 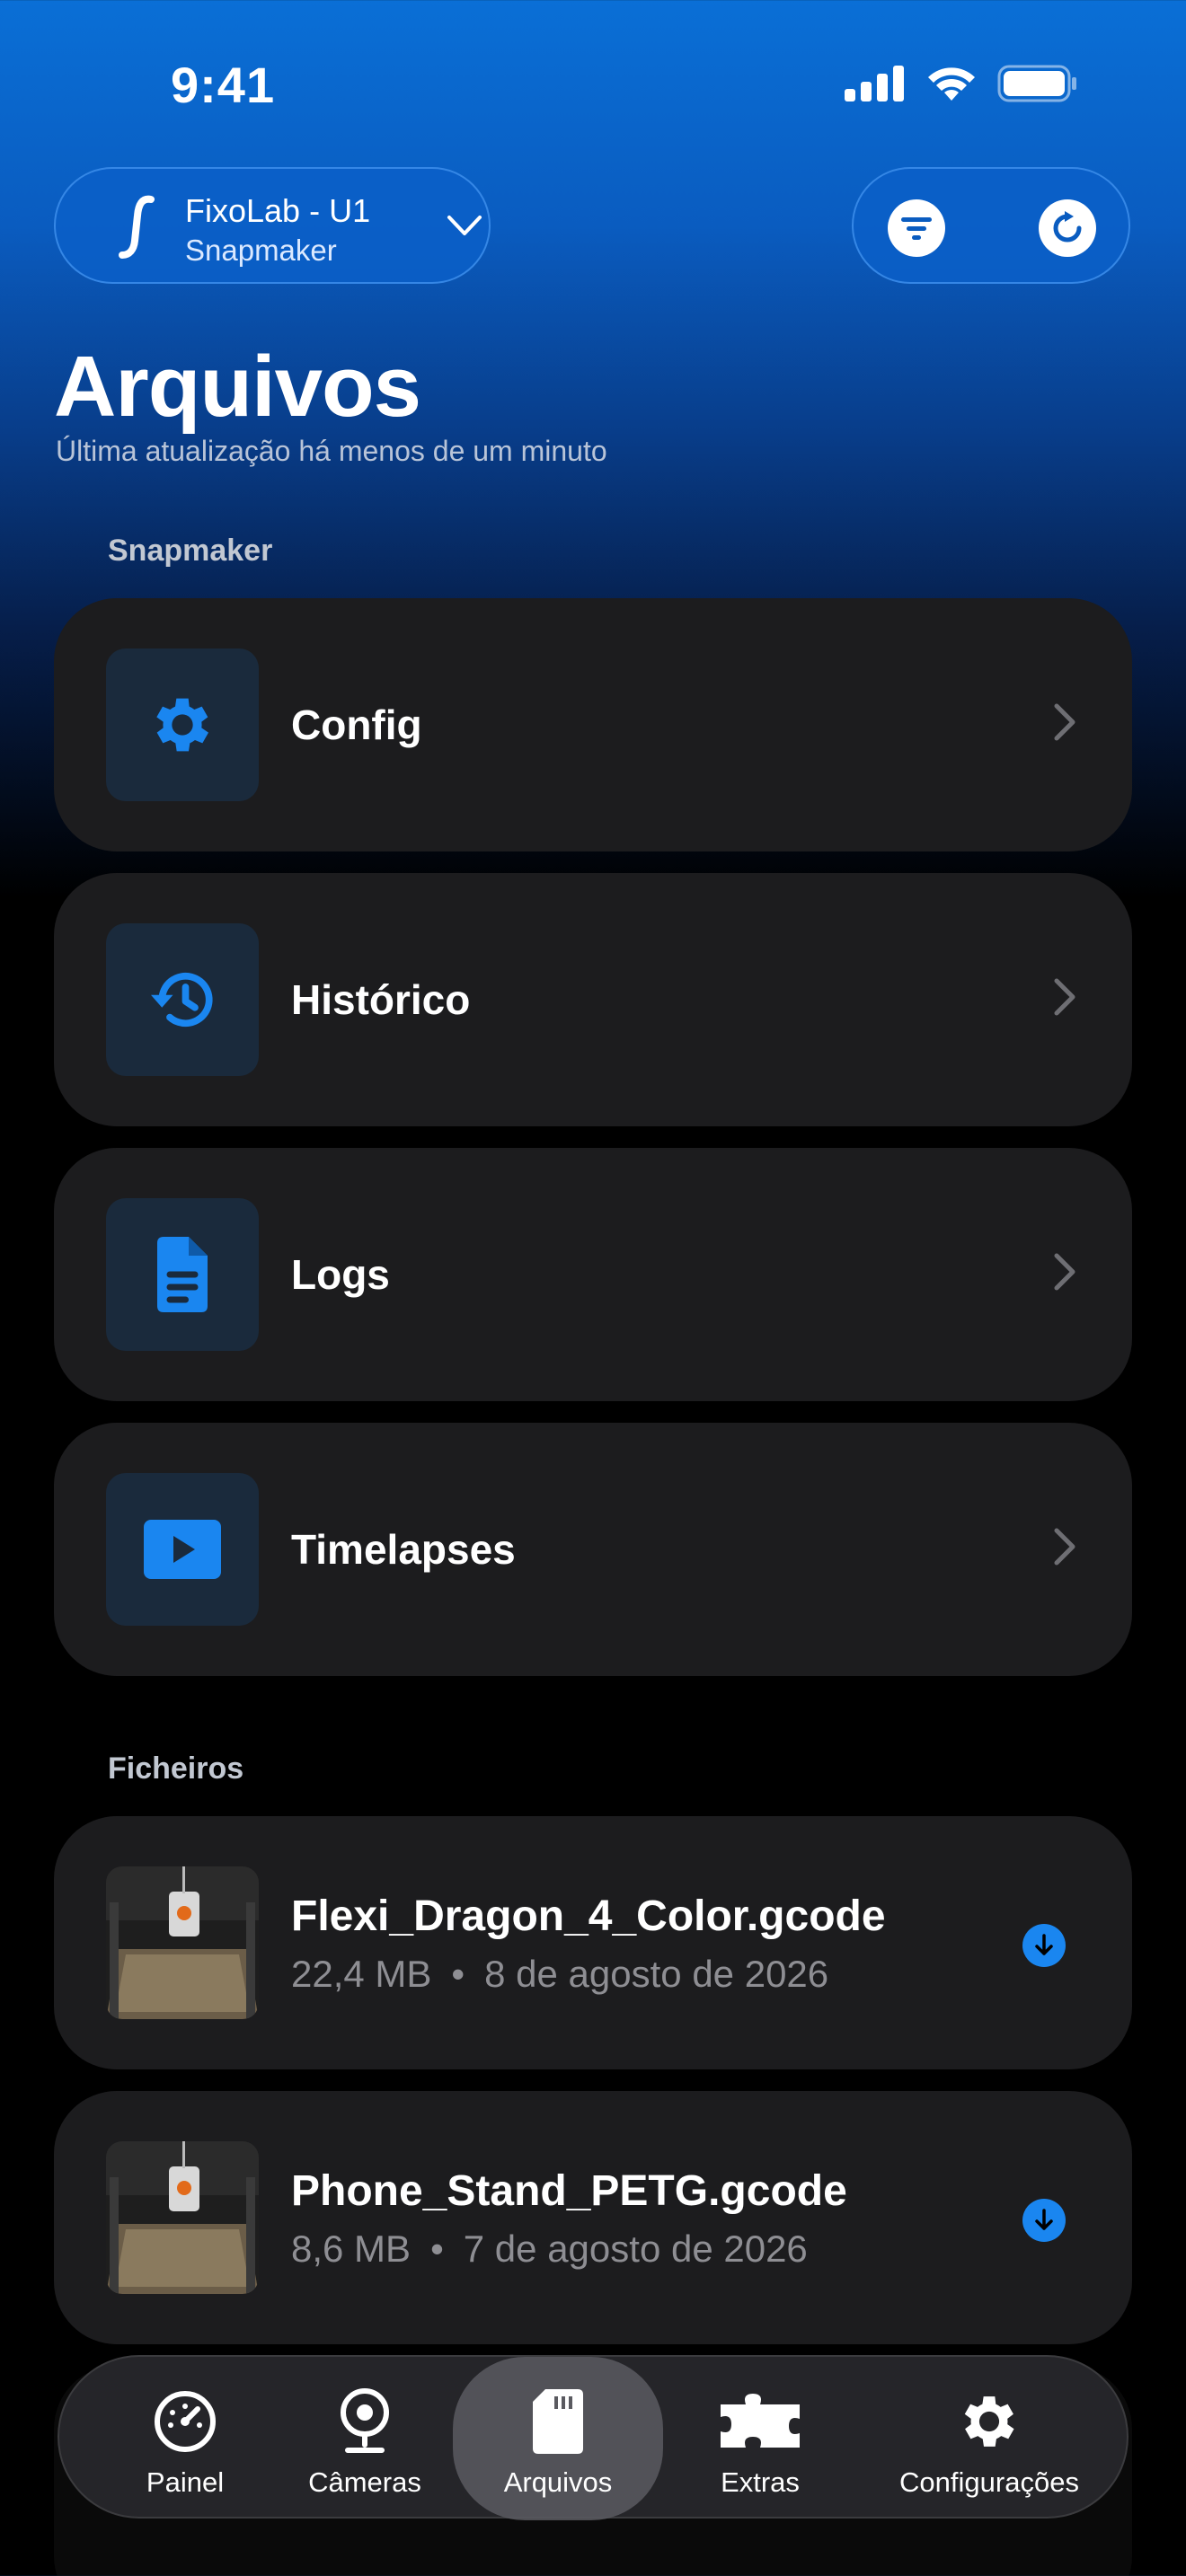 What do you see at coordinates (760, 2482) in the screenshot?
I see `tab-label: Extras` at bounding box center [760, 2482].